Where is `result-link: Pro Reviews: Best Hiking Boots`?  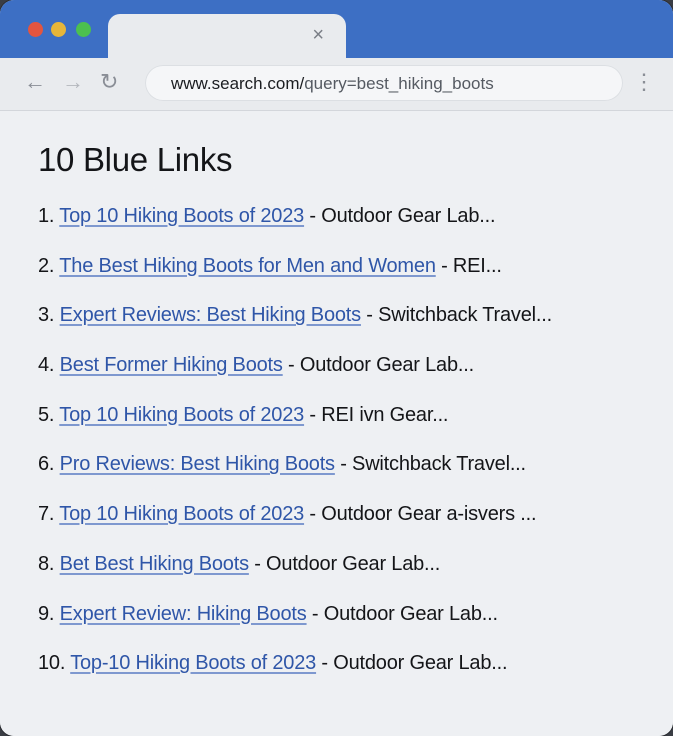 result-link: Pro Reviews: Best Hiking Boots is located at coordinates (197, 464).